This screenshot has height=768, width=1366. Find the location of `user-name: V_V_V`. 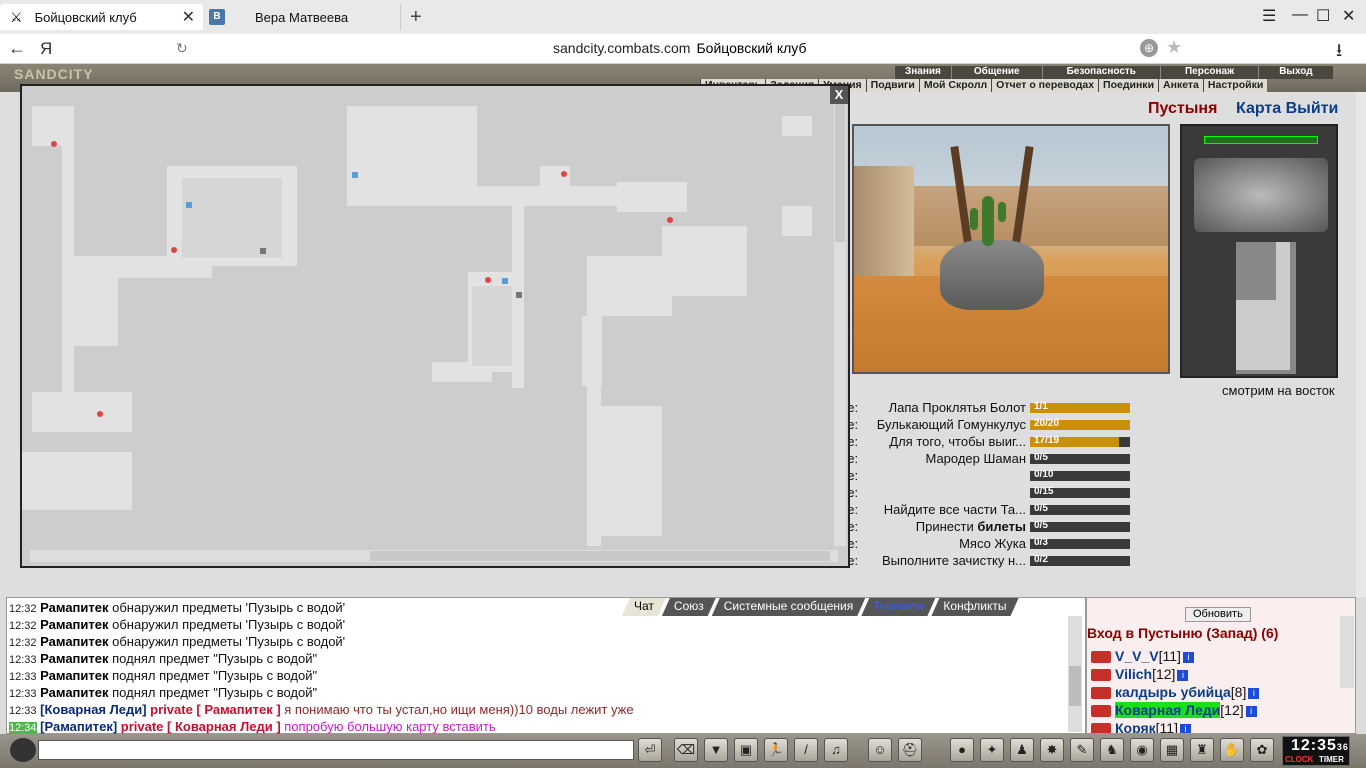

user-name: V_V_V is located at coordinates (1137, 656).